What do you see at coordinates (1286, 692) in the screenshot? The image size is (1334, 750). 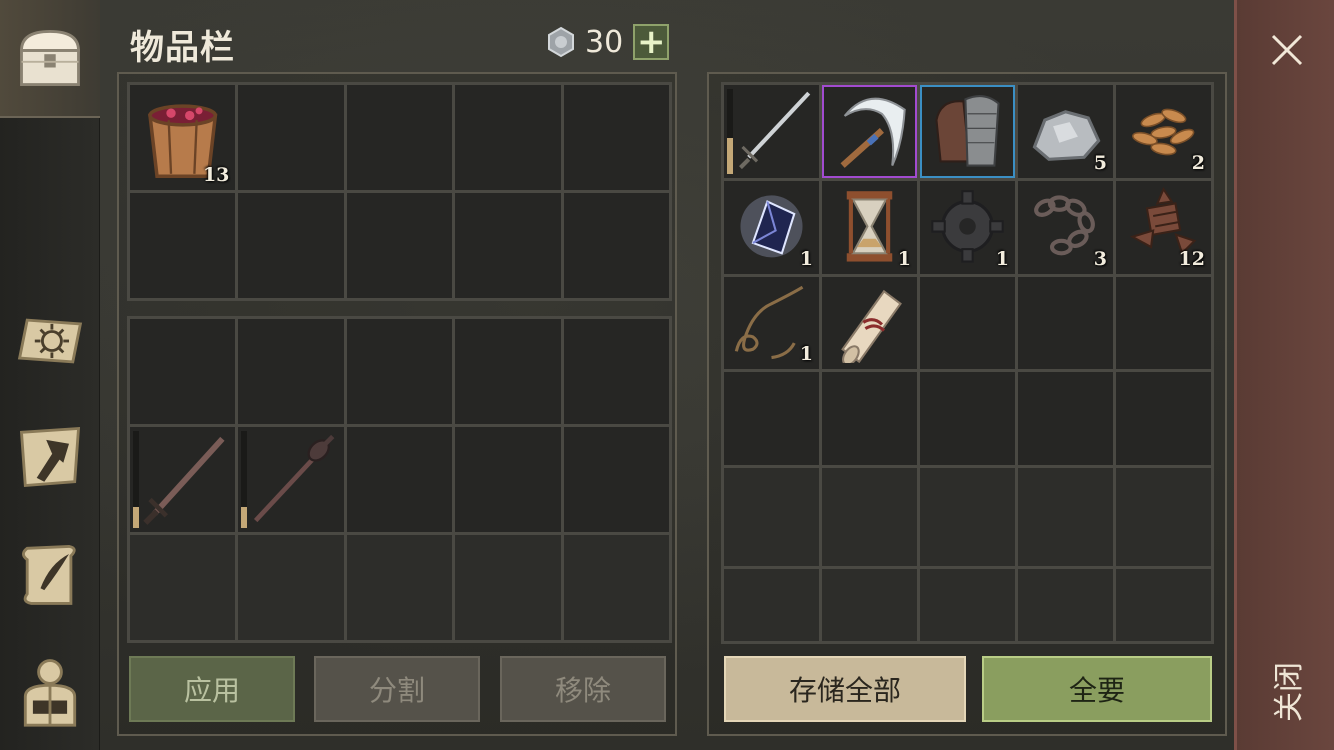 I see `close-label: 关闭` at bounding box center [1286, 692].